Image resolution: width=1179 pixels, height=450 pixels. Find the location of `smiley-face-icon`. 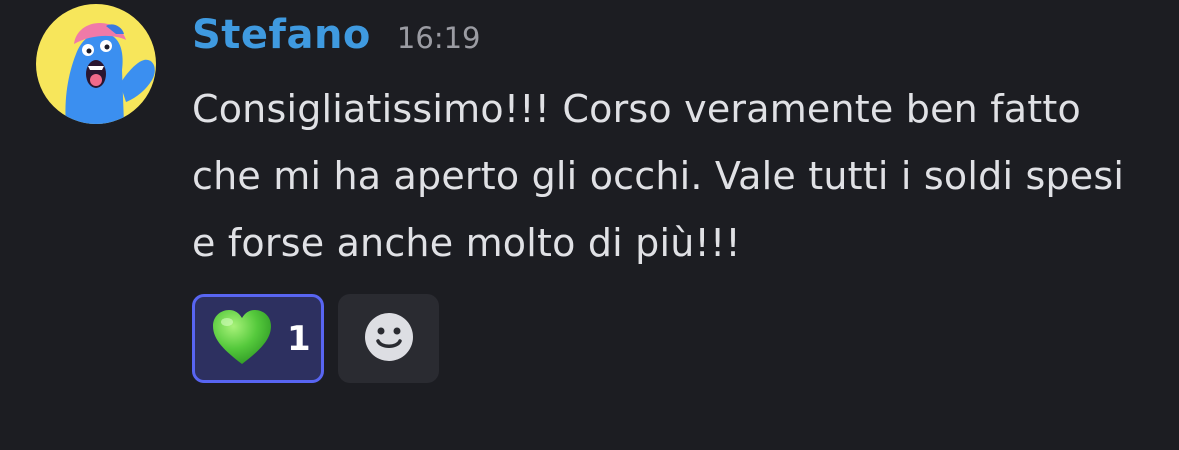

smiley-face-icon is located at coordinates (389, 339).